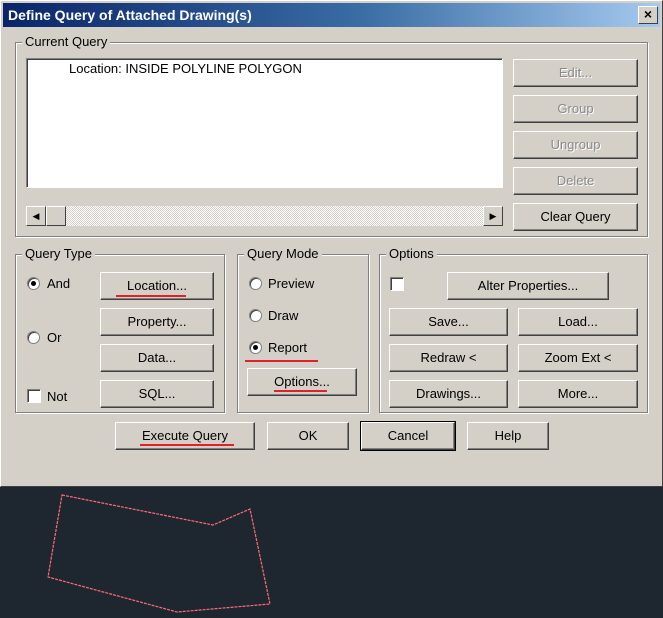 The height and width of the screenshot is (618, 663). I want to click on alter-properties-checkbox, so click(397, 284).